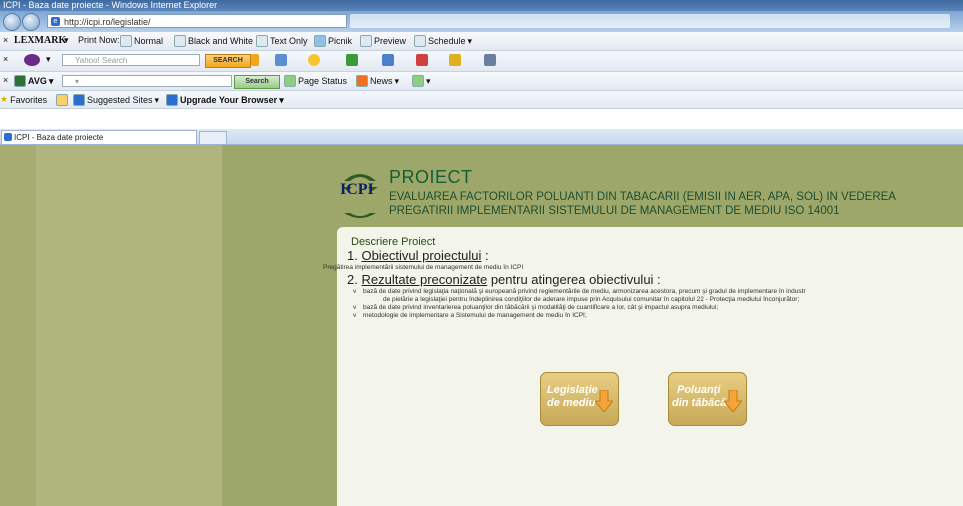  Describe the element at coordinates (333, 41) in the screenshot. I see `picnik-button: Picnik` at that location.